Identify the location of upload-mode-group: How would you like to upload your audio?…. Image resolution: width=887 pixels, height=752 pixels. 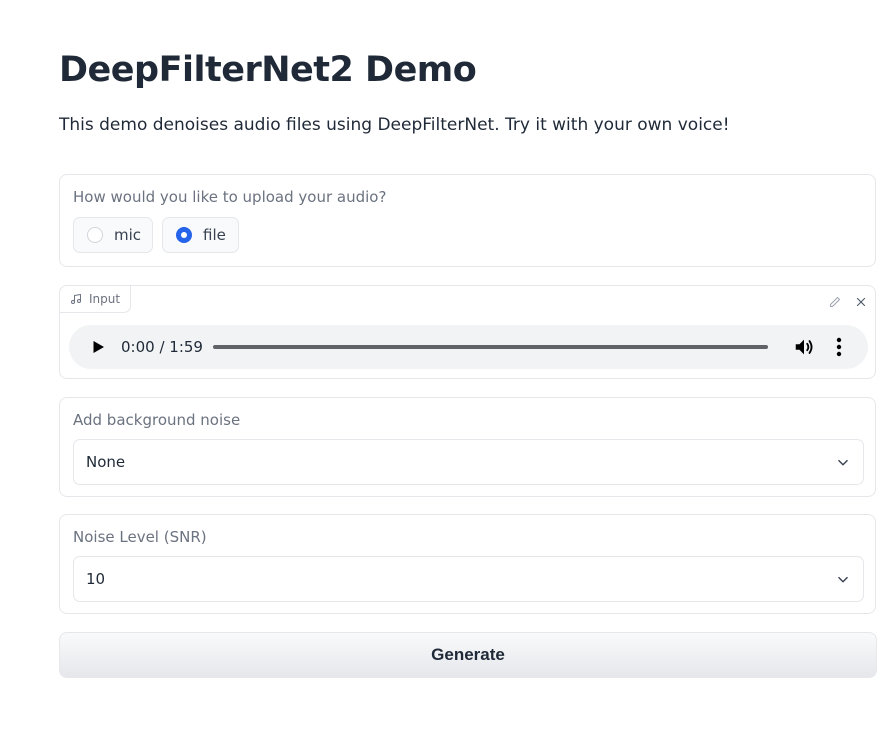
(467, 220).